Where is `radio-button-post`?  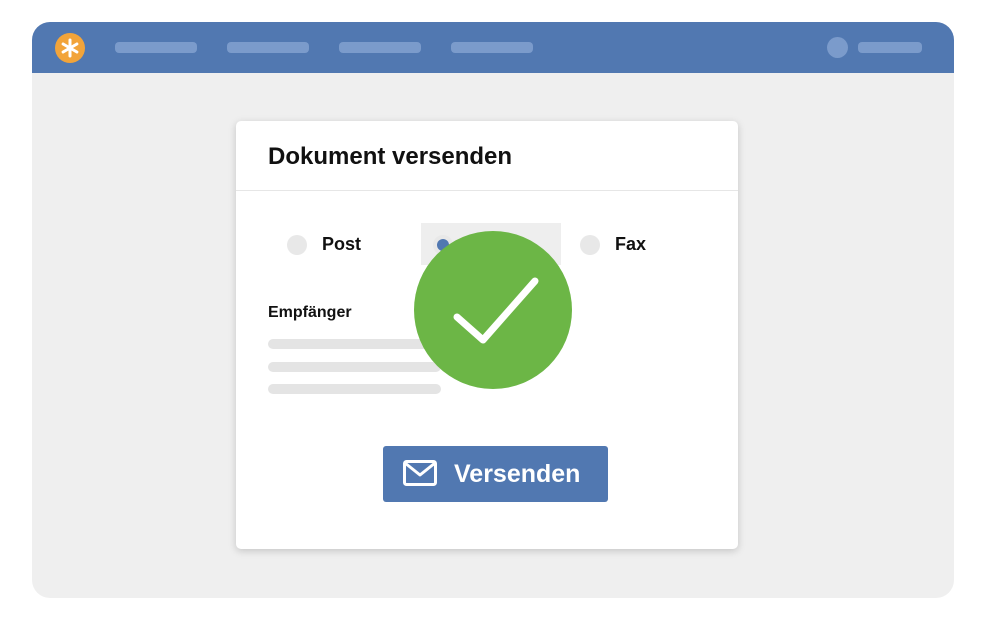
radio-button-post is located at coordinates (297, 245).